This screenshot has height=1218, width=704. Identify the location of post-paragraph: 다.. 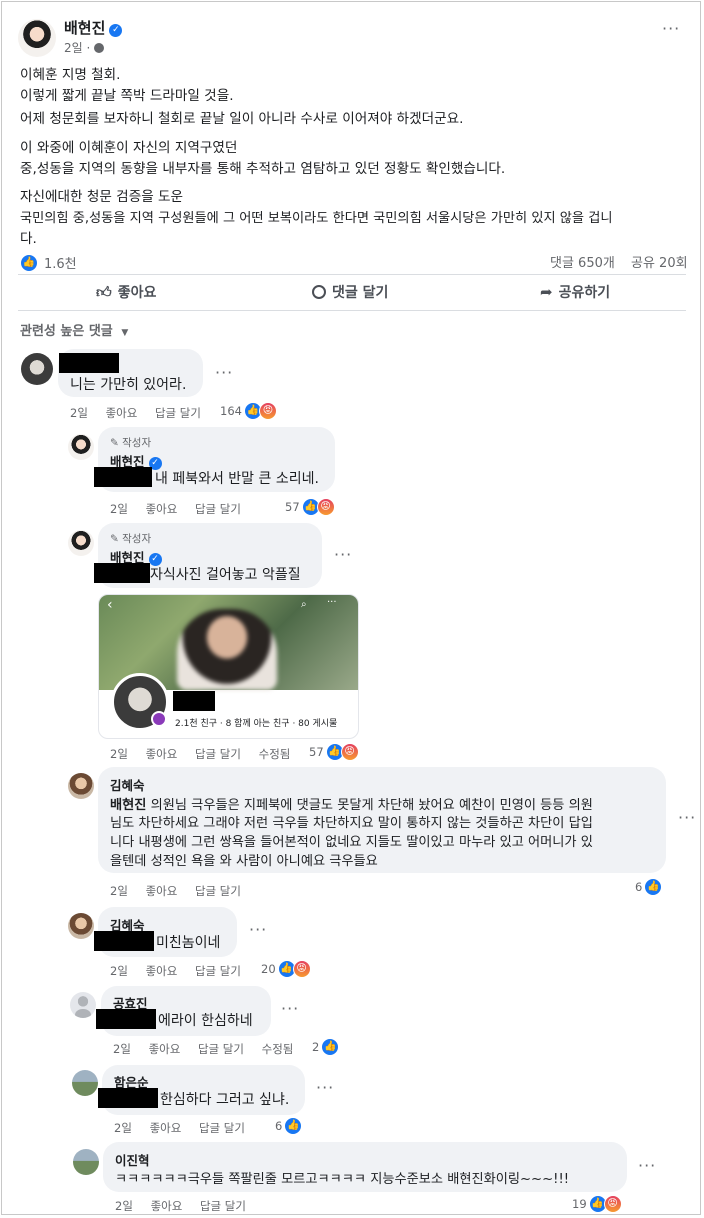
(28, 239).